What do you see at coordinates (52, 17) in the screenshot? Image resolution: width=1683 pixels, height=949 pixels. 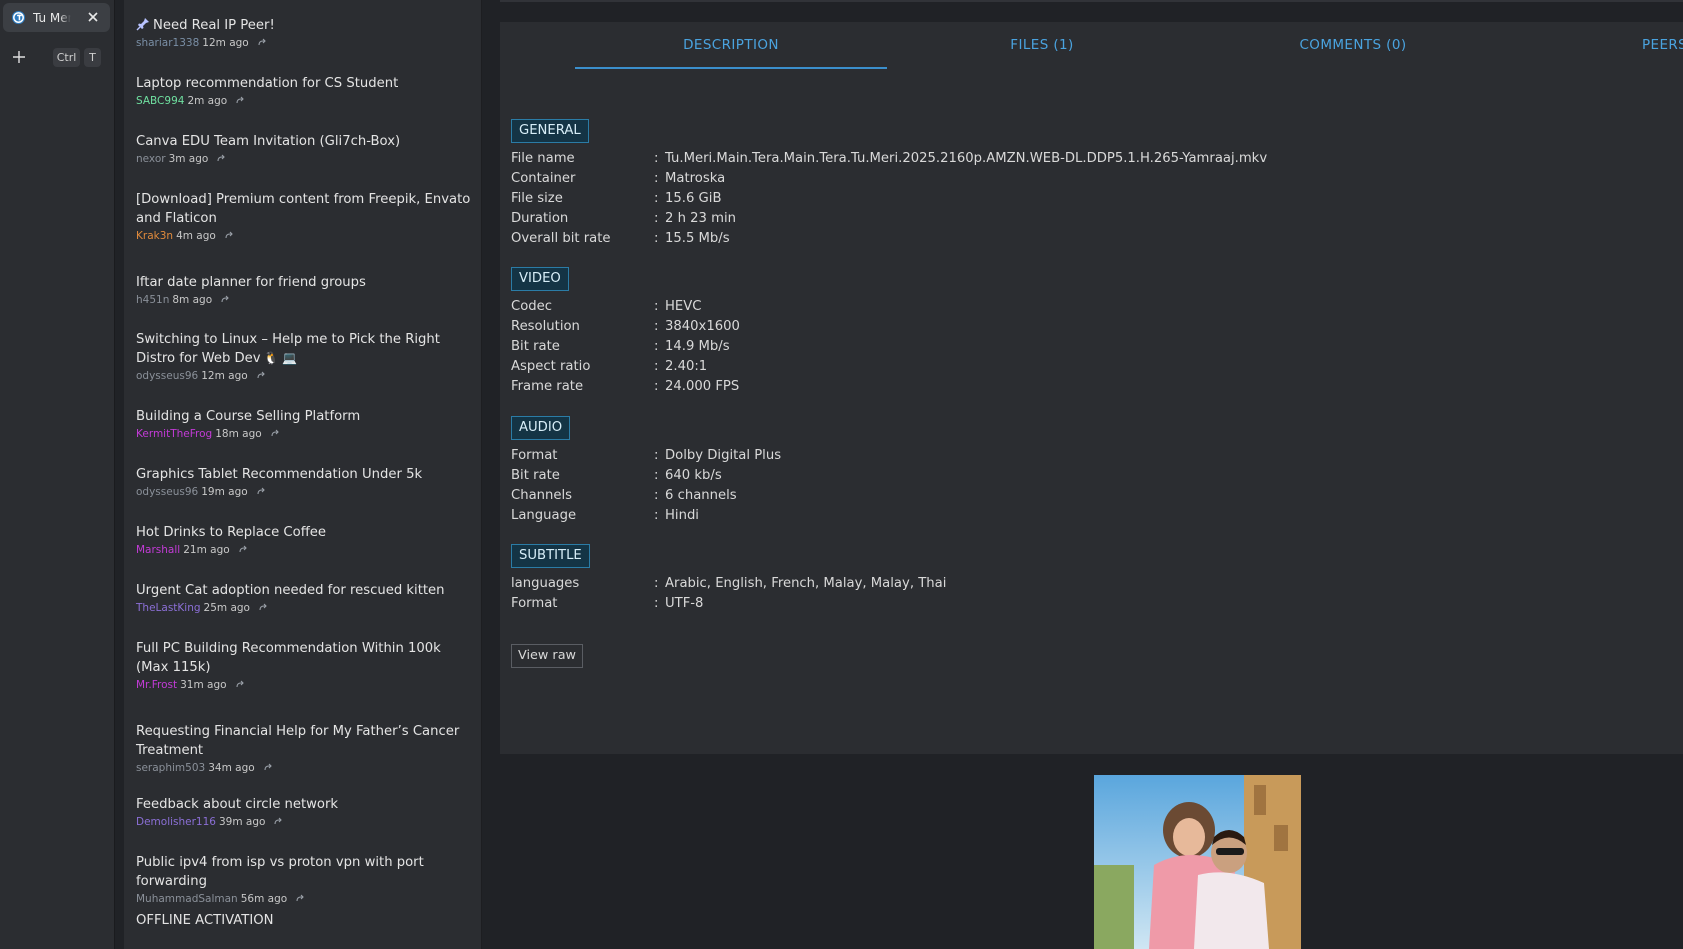 I see `browser-tab-title: Tu Meri` at bounding box center [52, 17].